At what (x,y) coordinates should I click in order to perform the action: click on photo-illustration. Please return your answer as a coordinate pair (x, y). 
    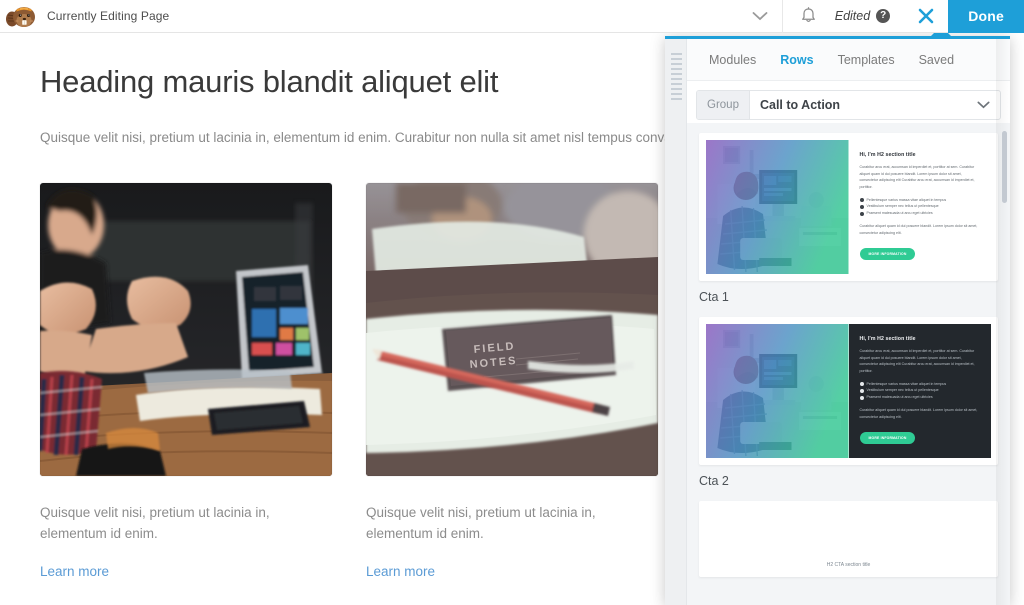
    Looking at the image, I should click on (186, 329).